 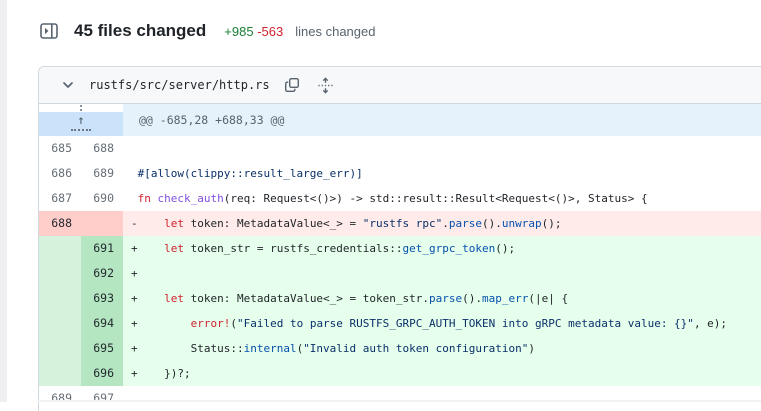 I want to click on expand-up-arrow-icon: ↑, so click(x=81, y=120).